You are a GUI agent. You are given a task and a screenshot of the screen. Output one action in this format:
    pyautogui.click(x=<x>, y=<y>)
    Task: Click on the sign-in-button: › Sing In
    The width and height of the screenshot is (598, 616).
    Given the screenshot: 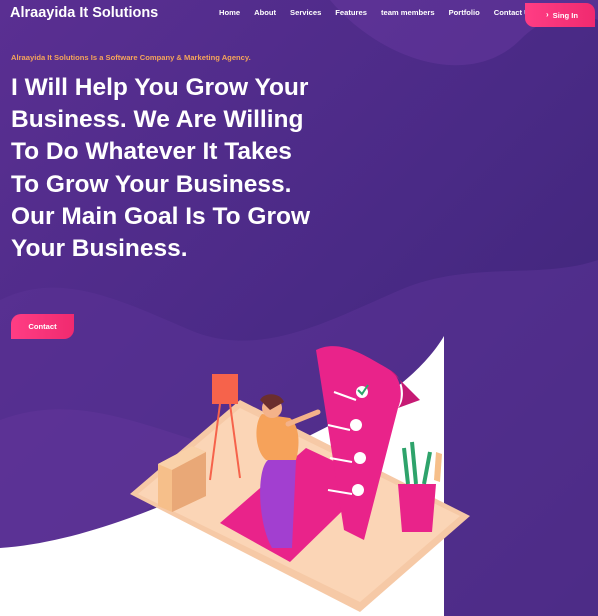 What is the action you would take?
    pyautogui.click(x=560, y=15)
    